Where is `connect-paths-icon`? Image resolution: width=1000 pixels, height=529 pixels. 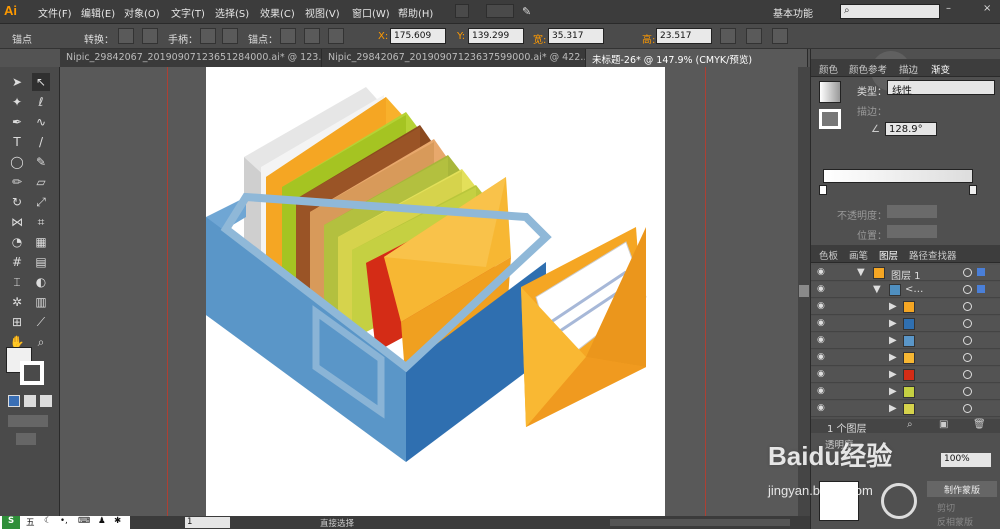
connect-paths-icon is located at coordinates (312, 36).